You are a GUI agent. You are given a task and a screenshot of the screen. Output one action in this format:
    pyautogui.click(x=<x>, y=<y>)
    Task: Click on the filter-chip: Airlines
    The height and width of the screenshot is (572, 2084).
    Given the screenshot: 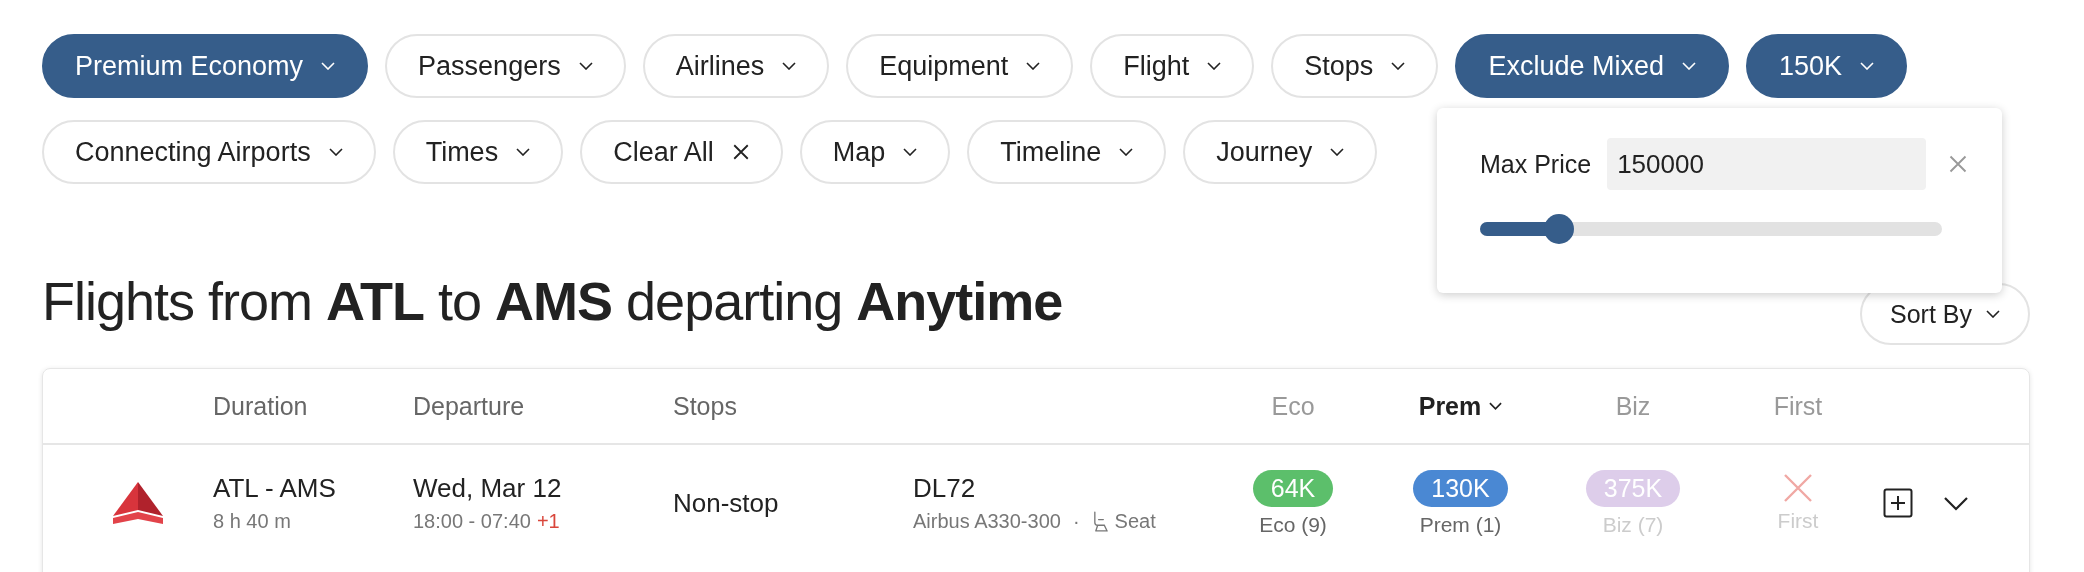 What is the action you would take?
    pyautogui.click(x=736, y=66)
    